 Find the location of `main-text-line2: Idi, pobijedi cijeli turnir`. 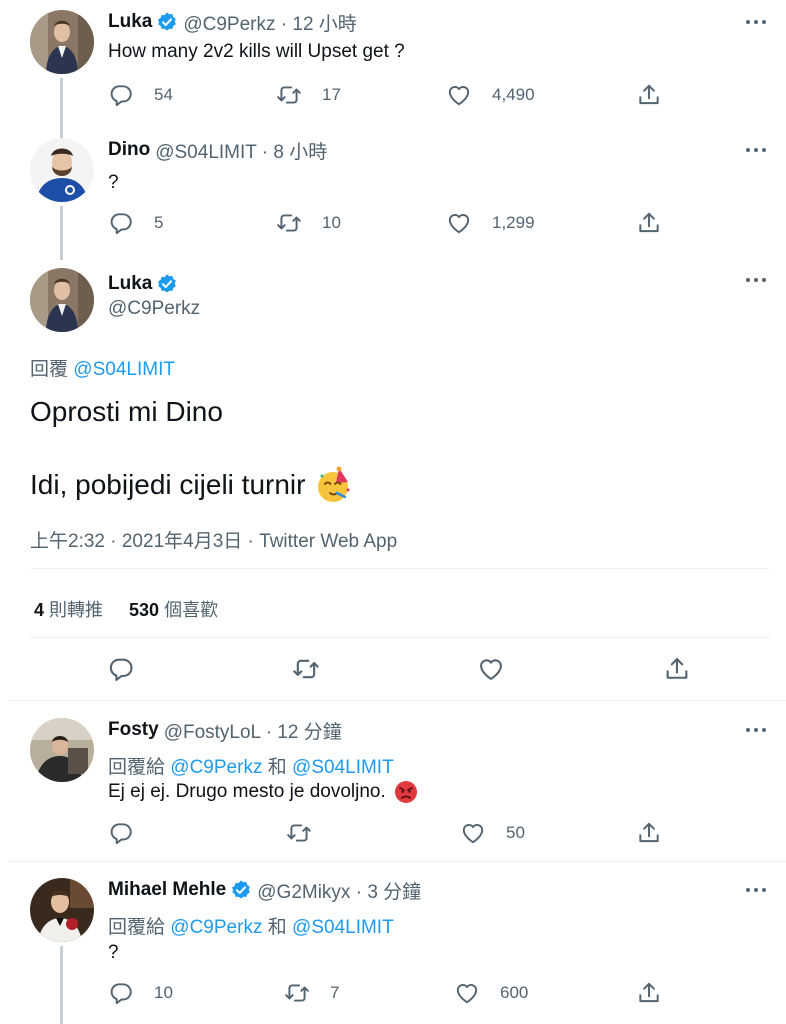

main-text-line2: Idi, pobijedi cijeli turnir is located at coordinates (191, 485).